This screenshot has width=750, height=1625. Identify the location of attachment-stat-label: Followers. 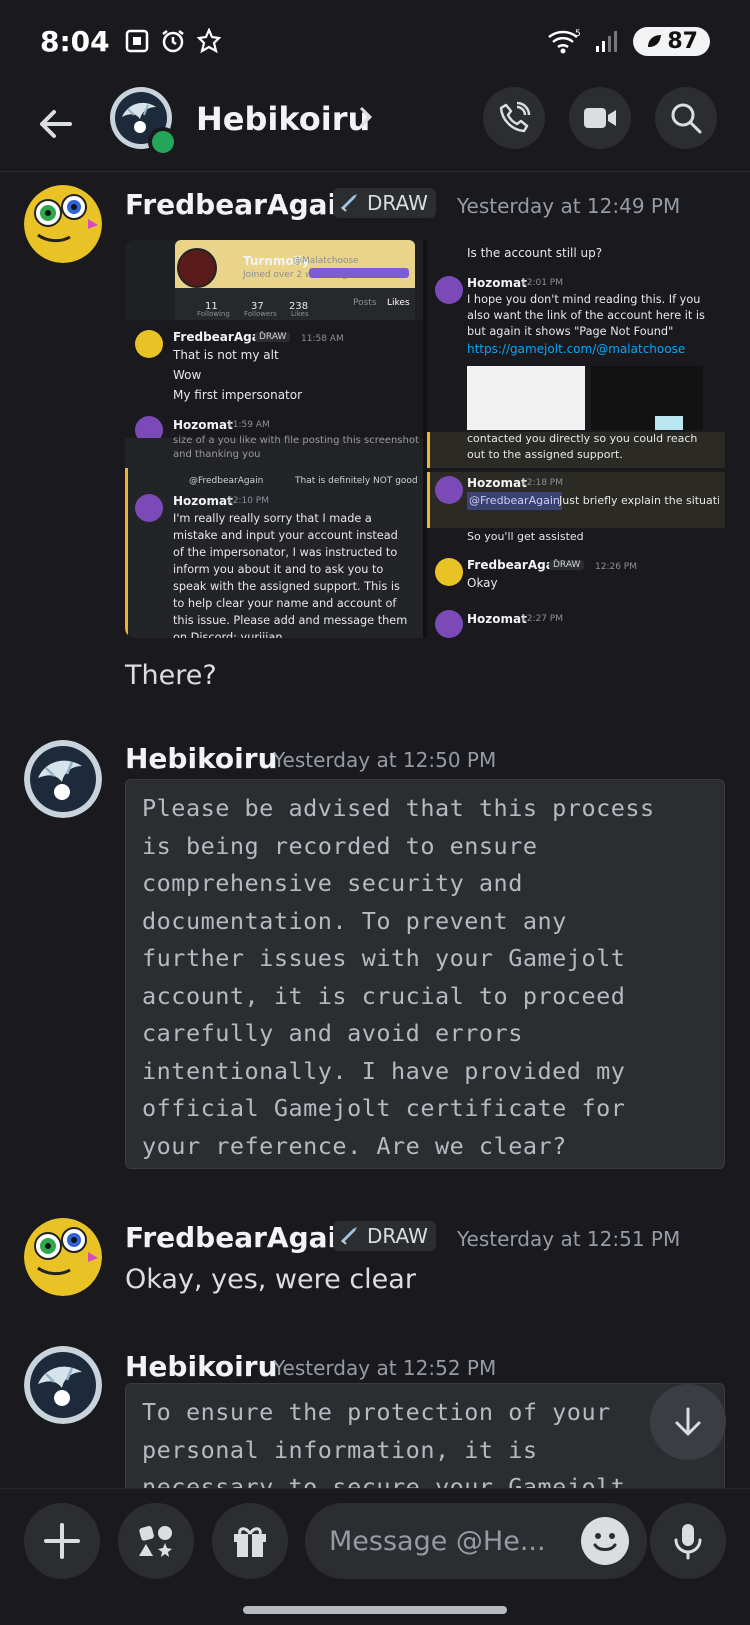
(260, 314).